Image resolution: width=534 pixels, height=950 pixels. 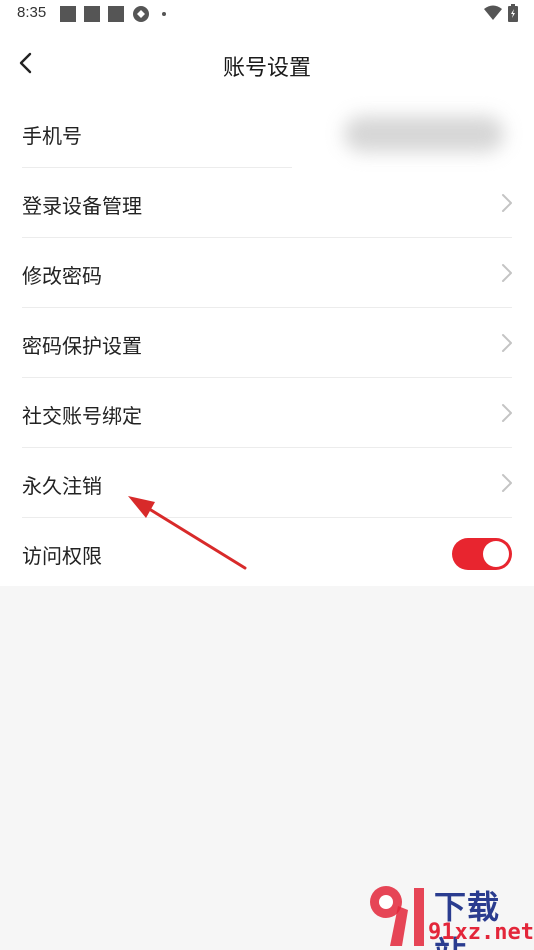 What do you see at coordinates (82, 416) in the screenshot?
I see `settings-item-label: 社交账号绑定` at bounding box center [82, 416].